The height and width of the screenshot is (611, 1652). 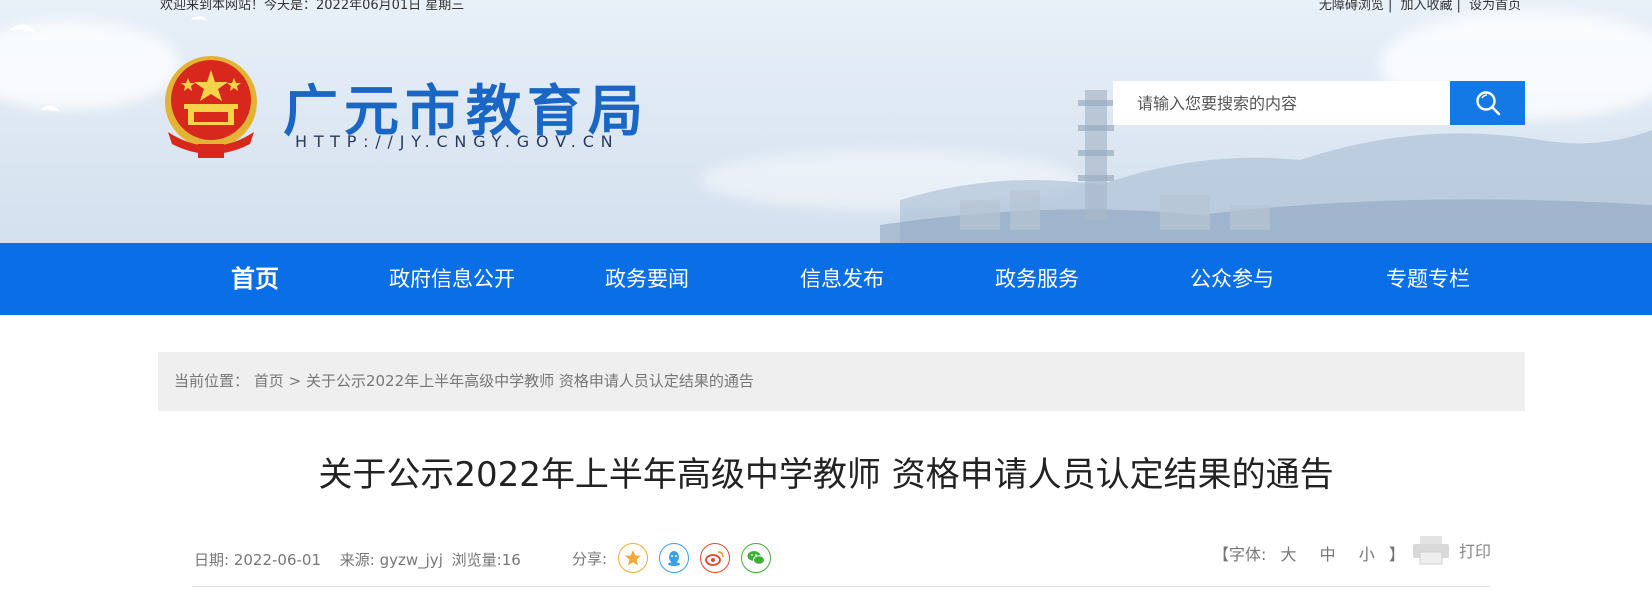 I want to click on national-emblem-icon, so click(x=211, y=107).